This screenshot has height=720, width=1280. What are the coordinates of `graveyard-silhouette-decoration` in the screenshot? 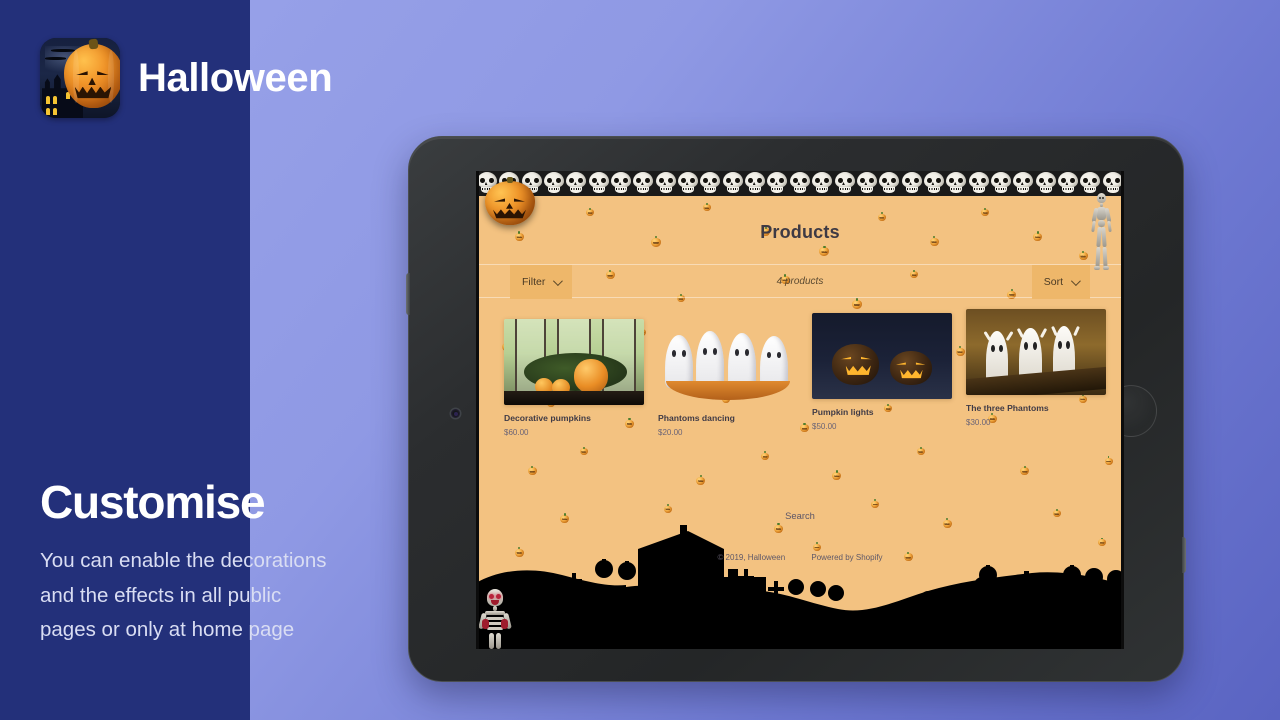 It's located at (800, 587).